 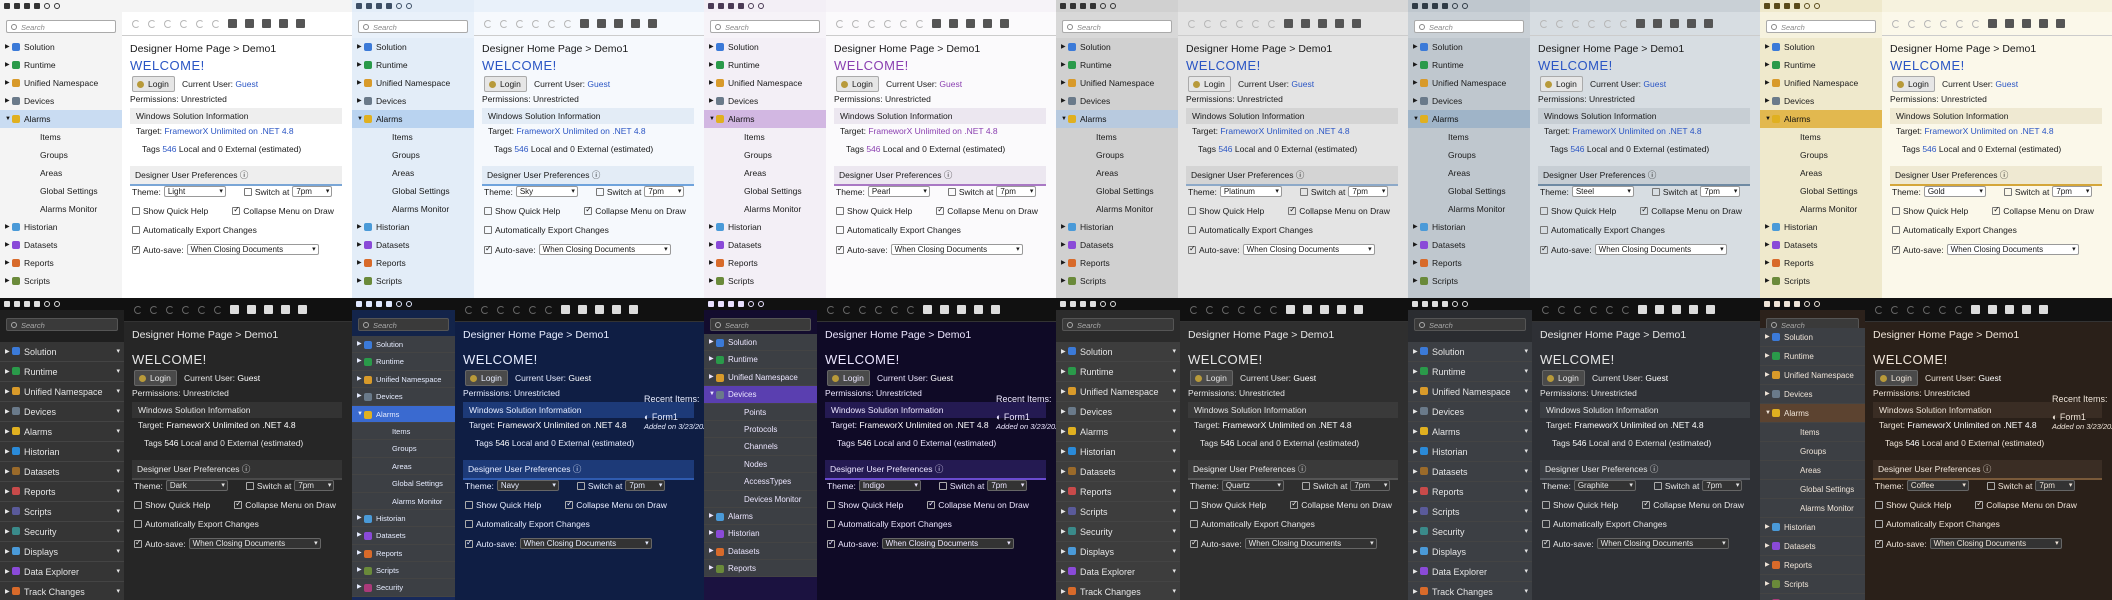 I want to click on sidebar-item-items: Items, so click(x=1812, y=432).